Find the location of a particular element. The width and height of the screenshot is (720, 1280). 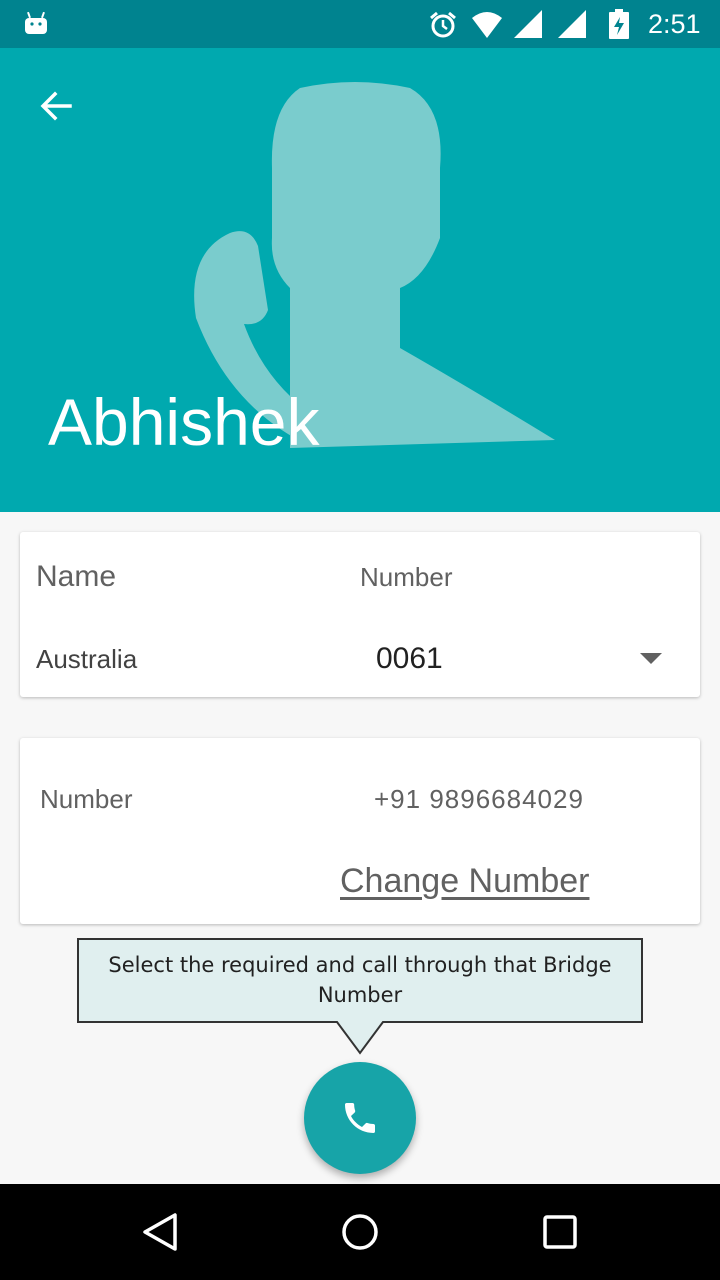

nav-recents-icon is located at coordinates (560, 1232).